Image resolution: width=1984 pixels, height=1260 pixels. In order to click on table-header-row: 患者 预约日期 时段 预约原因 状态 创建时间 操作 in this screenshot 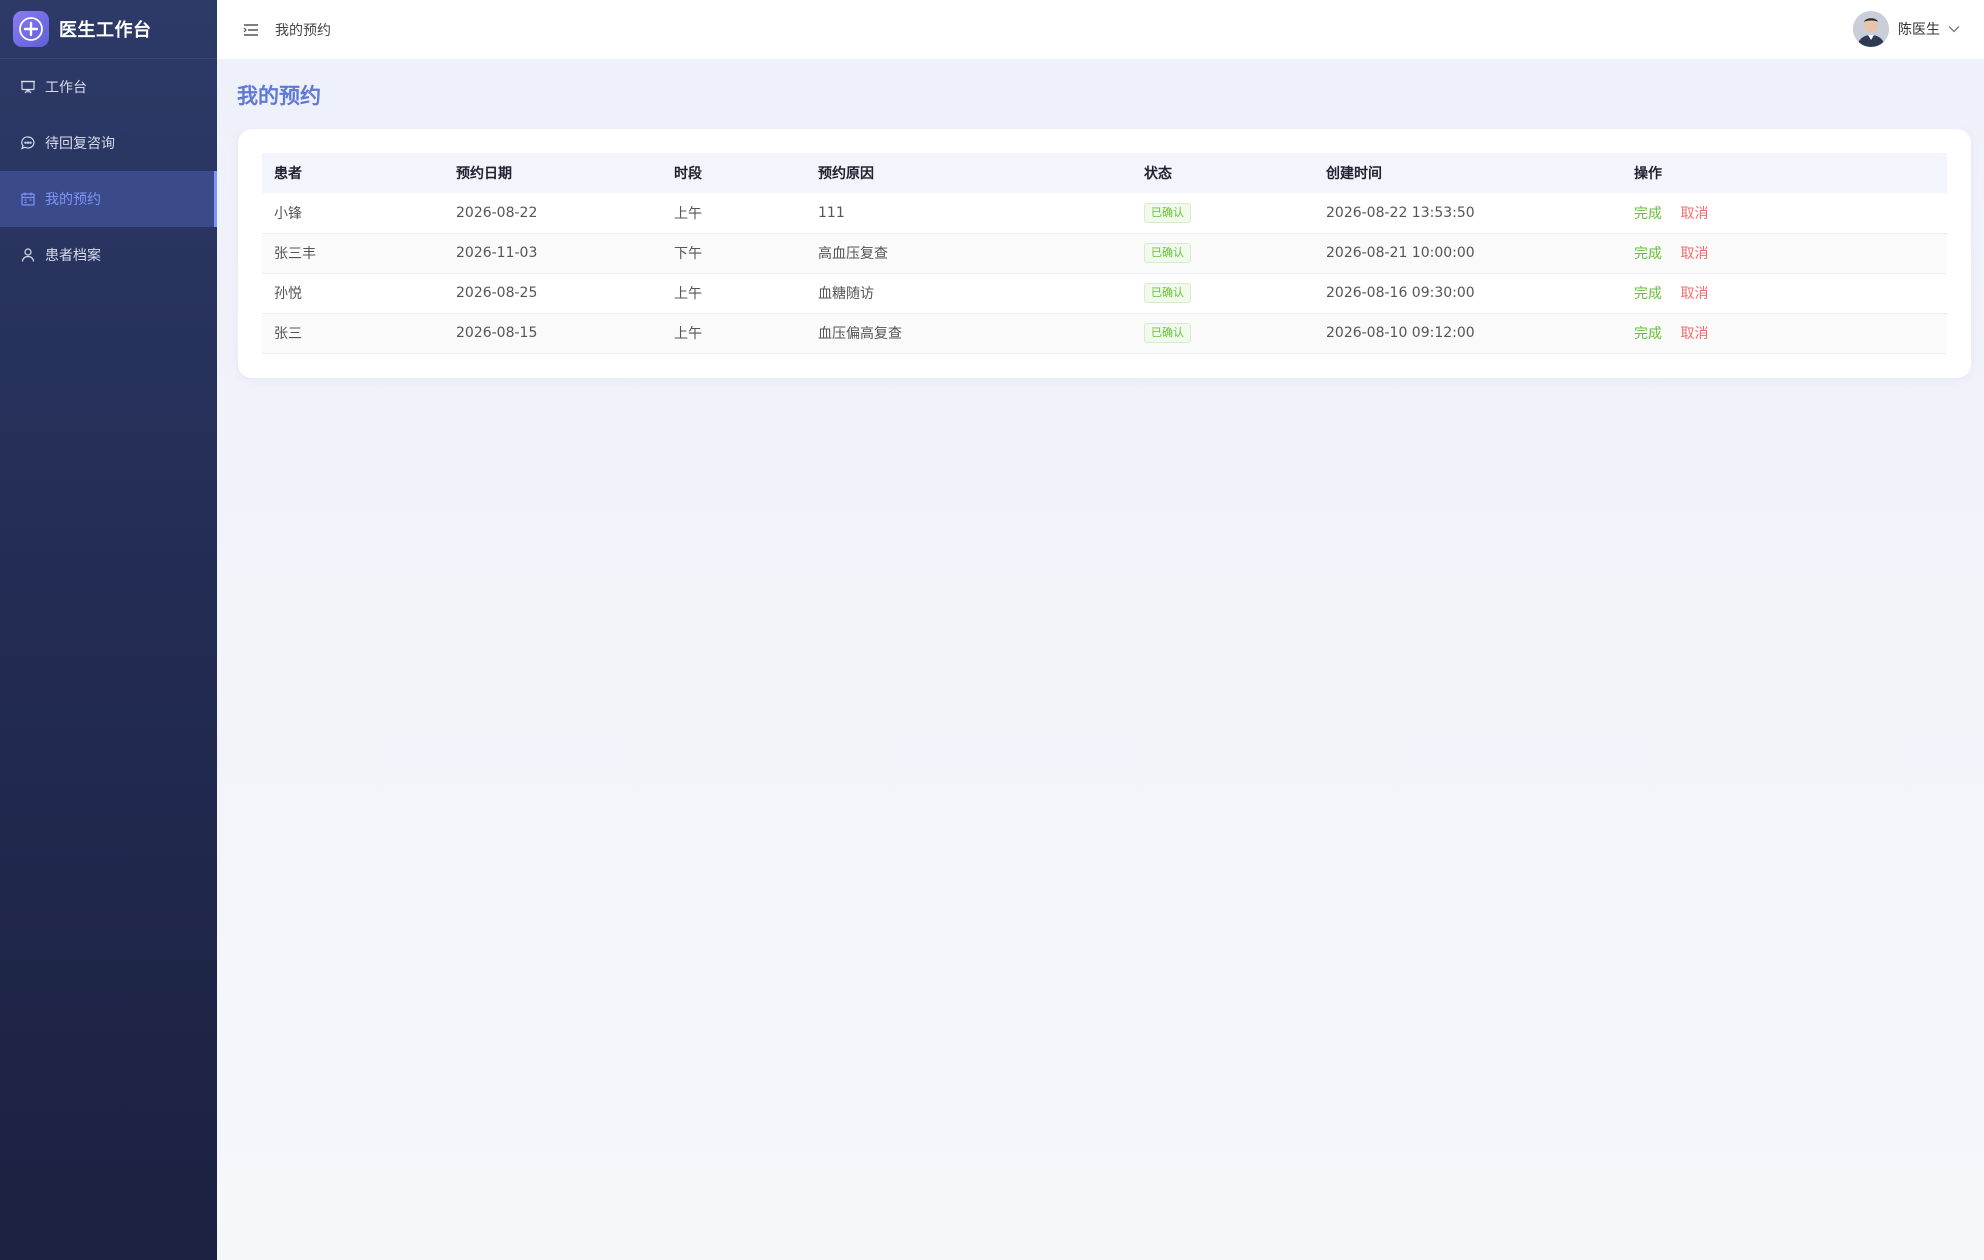, I will do `click(1104, 173)`.